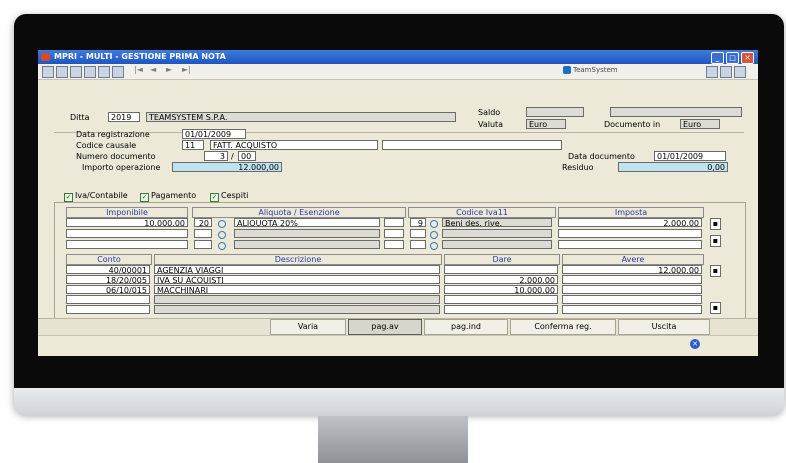 The width and height of the screenshot is (786, 463). What do you see at coordinates (138, 69) in the screenshot?
I see `first-record-button: |◄` at bounding box center [138, 69].